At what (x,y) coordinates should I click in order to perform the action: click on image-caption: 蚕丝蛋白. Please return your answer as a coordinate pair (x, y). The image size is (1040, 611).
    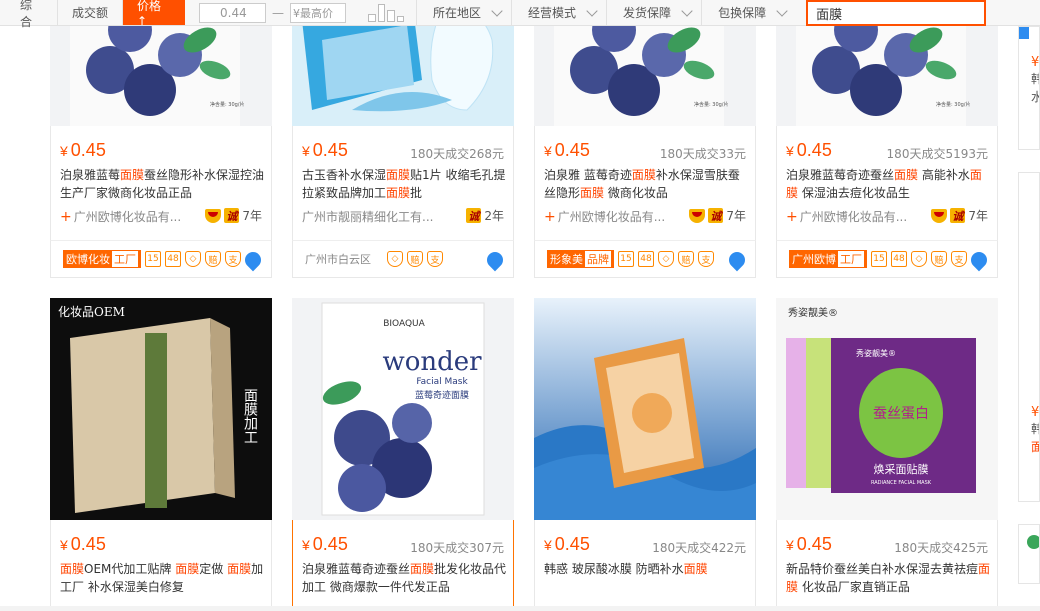
    Looking at the image, I should click on (901, 414).